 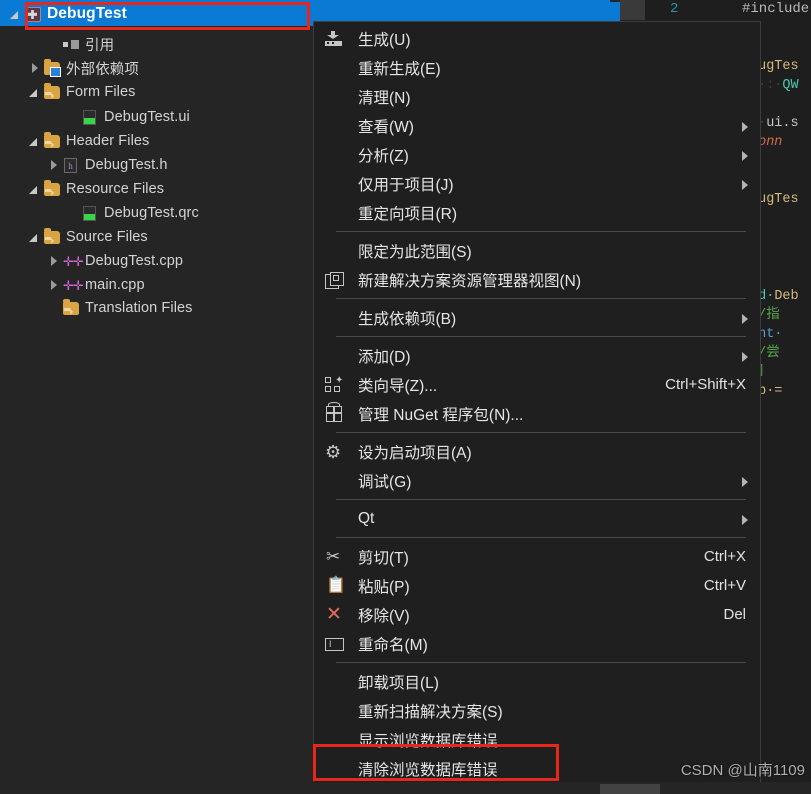 What do you see at coordinates (537, 317) in the screenshot?
I see `menu-item-entry-11: 生成依赖项(B)` at bounding box center [537, 317].